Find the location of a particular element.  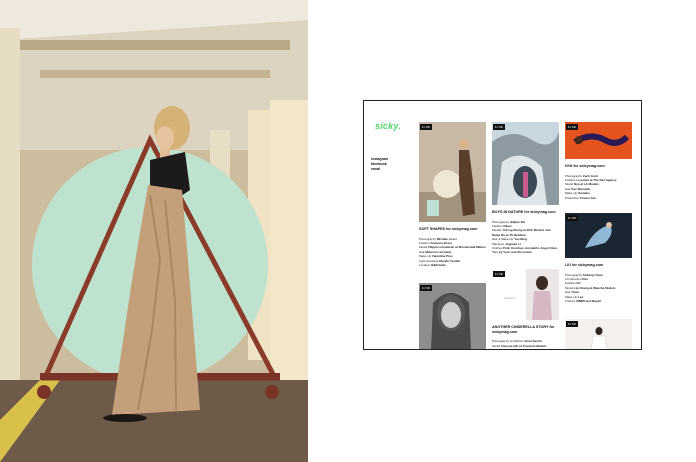

social-links: instagram facebook email is located at coordinates (379, 164).